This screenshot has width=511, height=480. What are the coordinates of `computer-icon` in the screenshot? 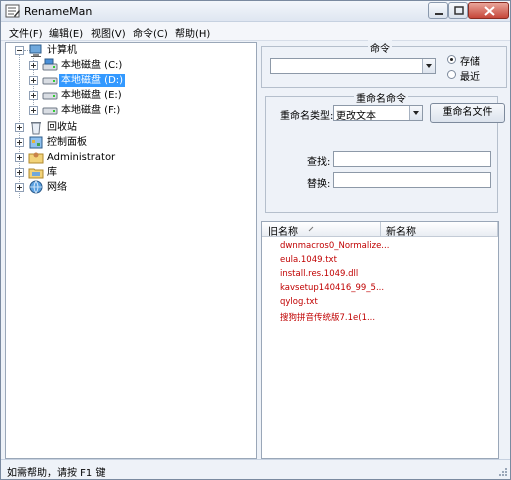 It's located at (35, 50).